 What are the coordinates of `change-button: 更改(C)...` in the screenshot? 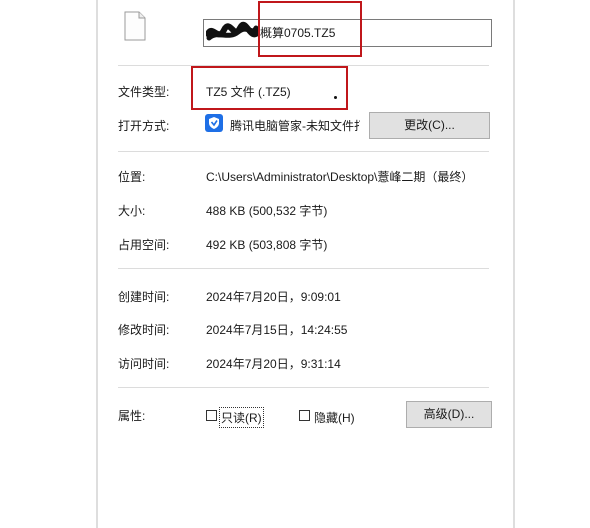 It's located at (429, 125).